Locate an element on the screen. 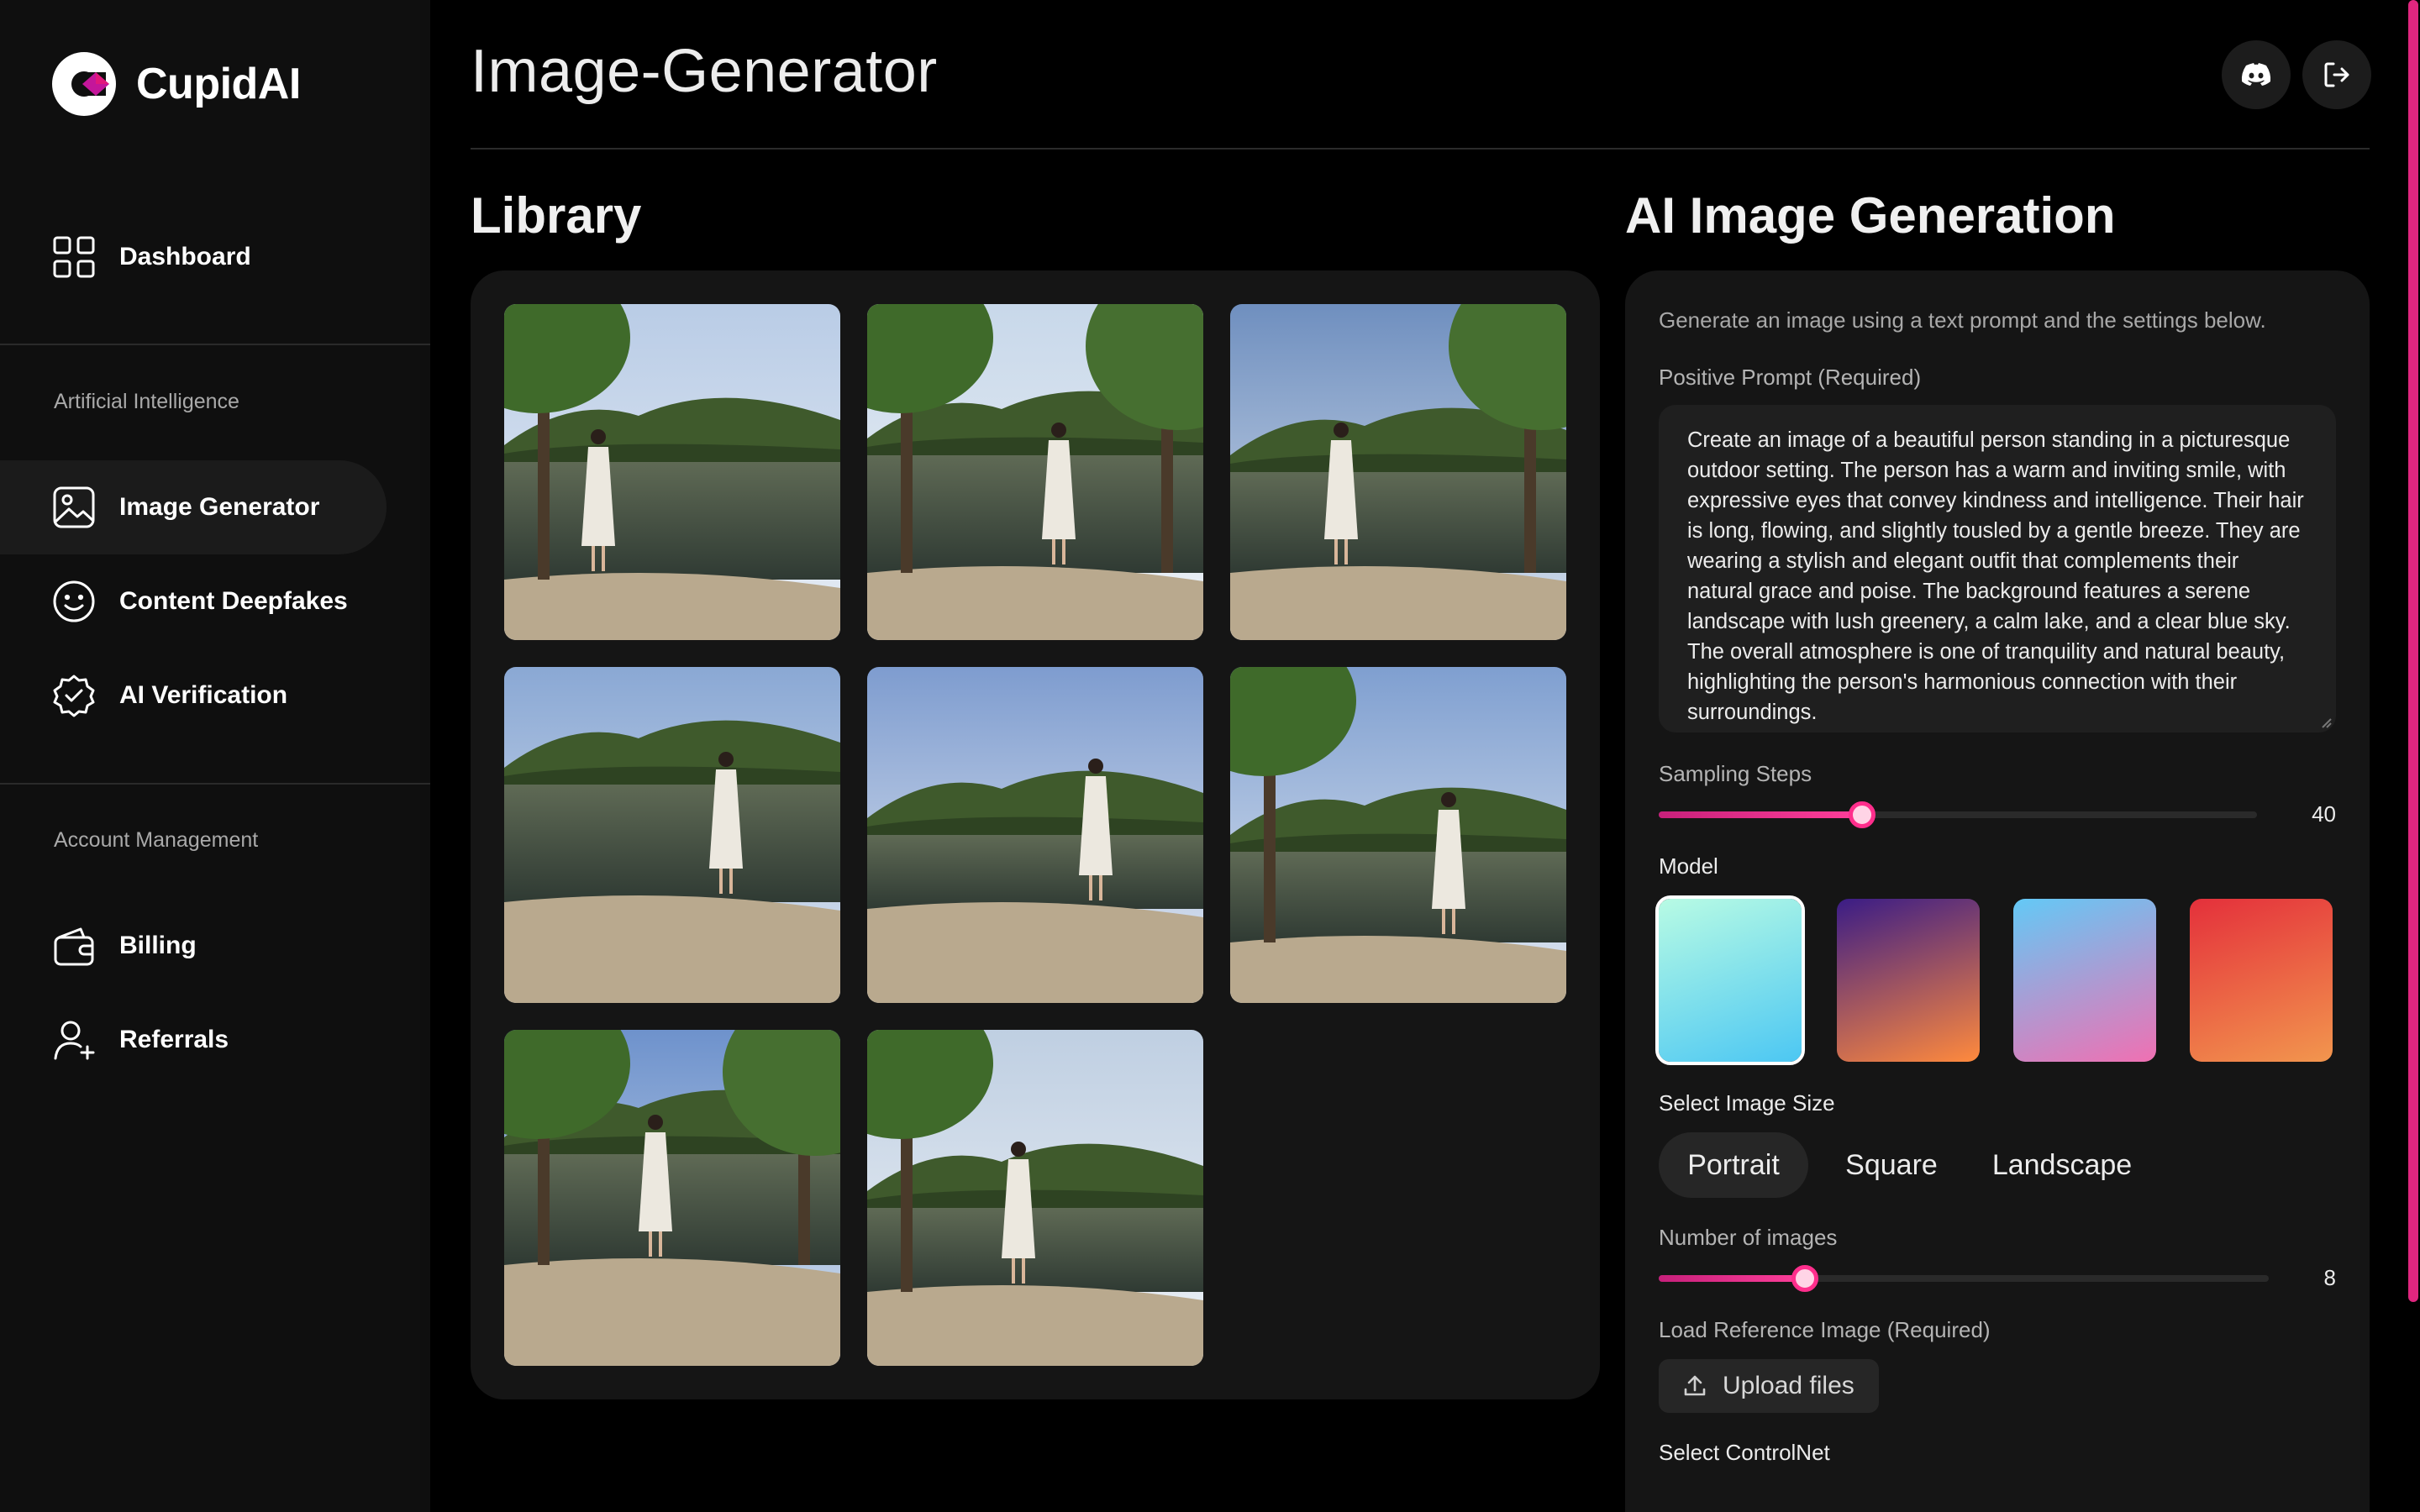 The width and height of the screenshot is (2420, 1512). resize-grip-icon is located at coordinates (2325, 721).